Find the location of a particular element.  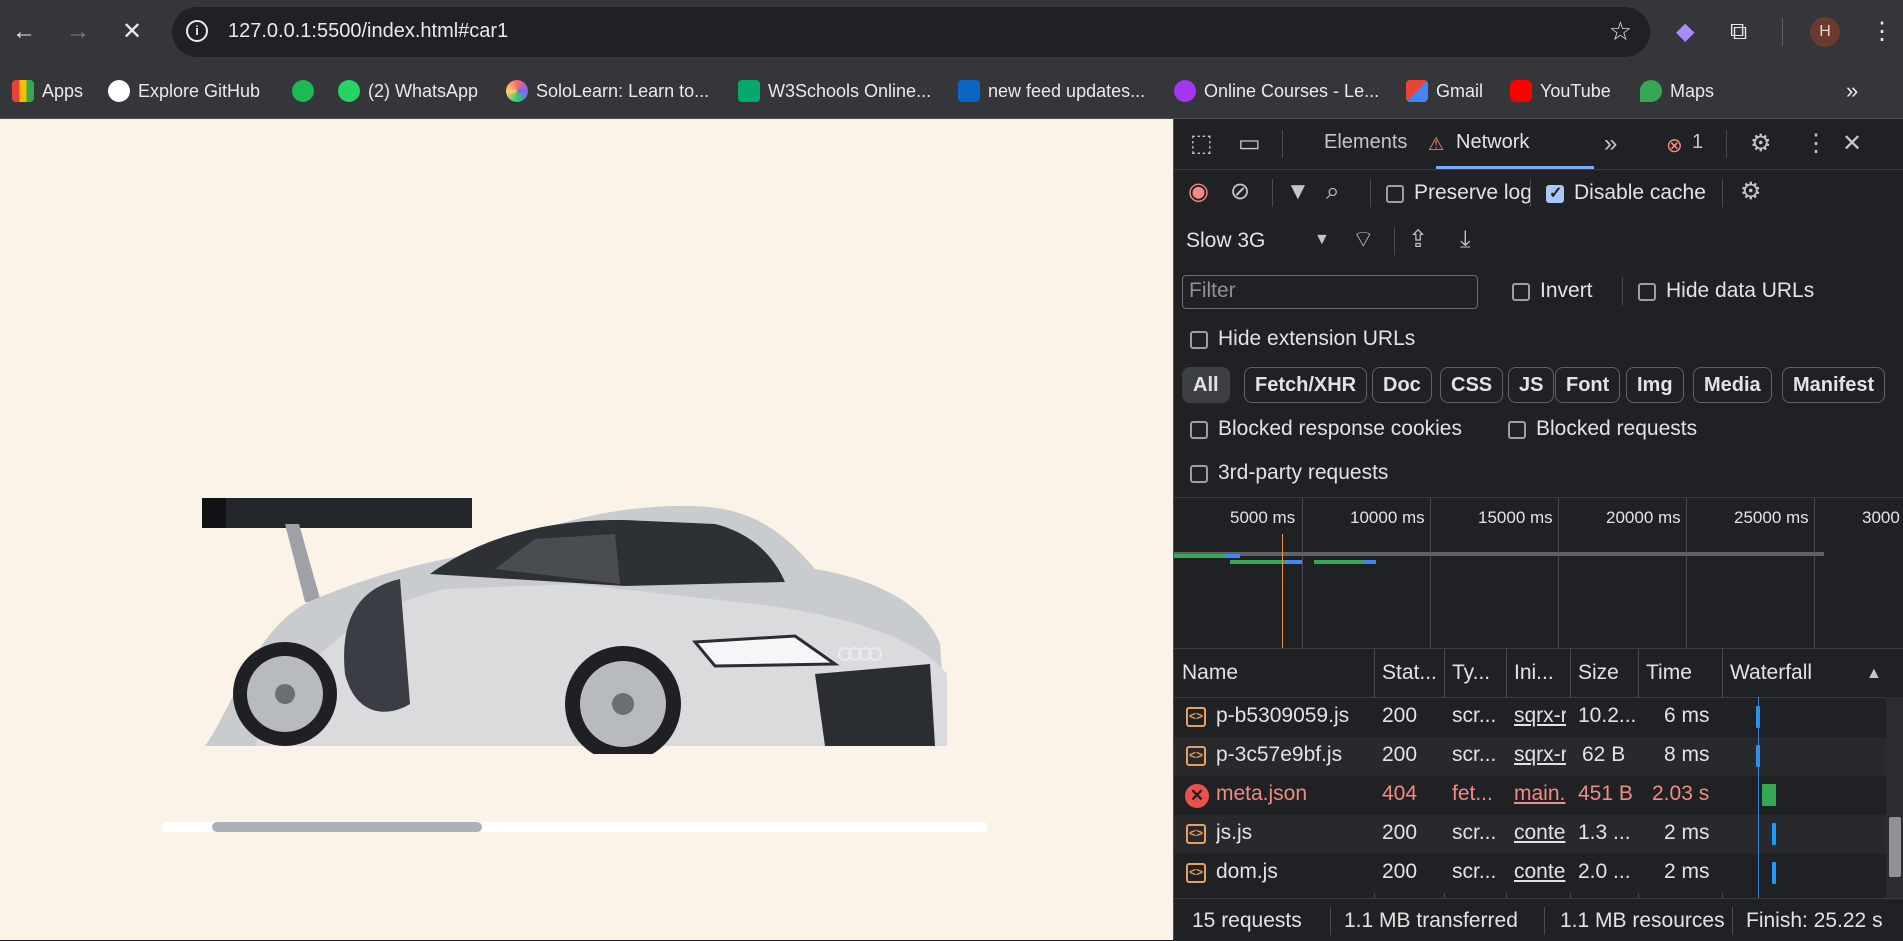

error-count-icon: ⊗ is located at coordinates (1674, 146).